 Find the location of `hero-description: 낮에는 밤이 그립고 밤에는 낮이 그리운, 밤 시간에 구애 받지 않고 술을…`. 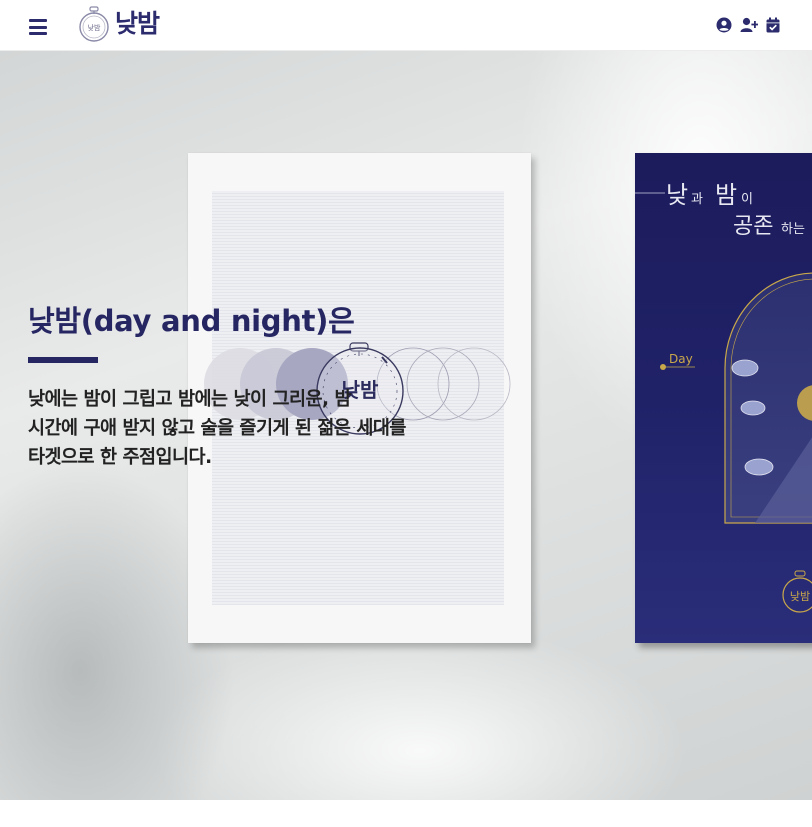

hero-description: 낮에는 밤이 그립고 밤에는 낮이 그리운, 밤 시간에 구애 받지 않고 술을… is located at coordinates (248, 428).